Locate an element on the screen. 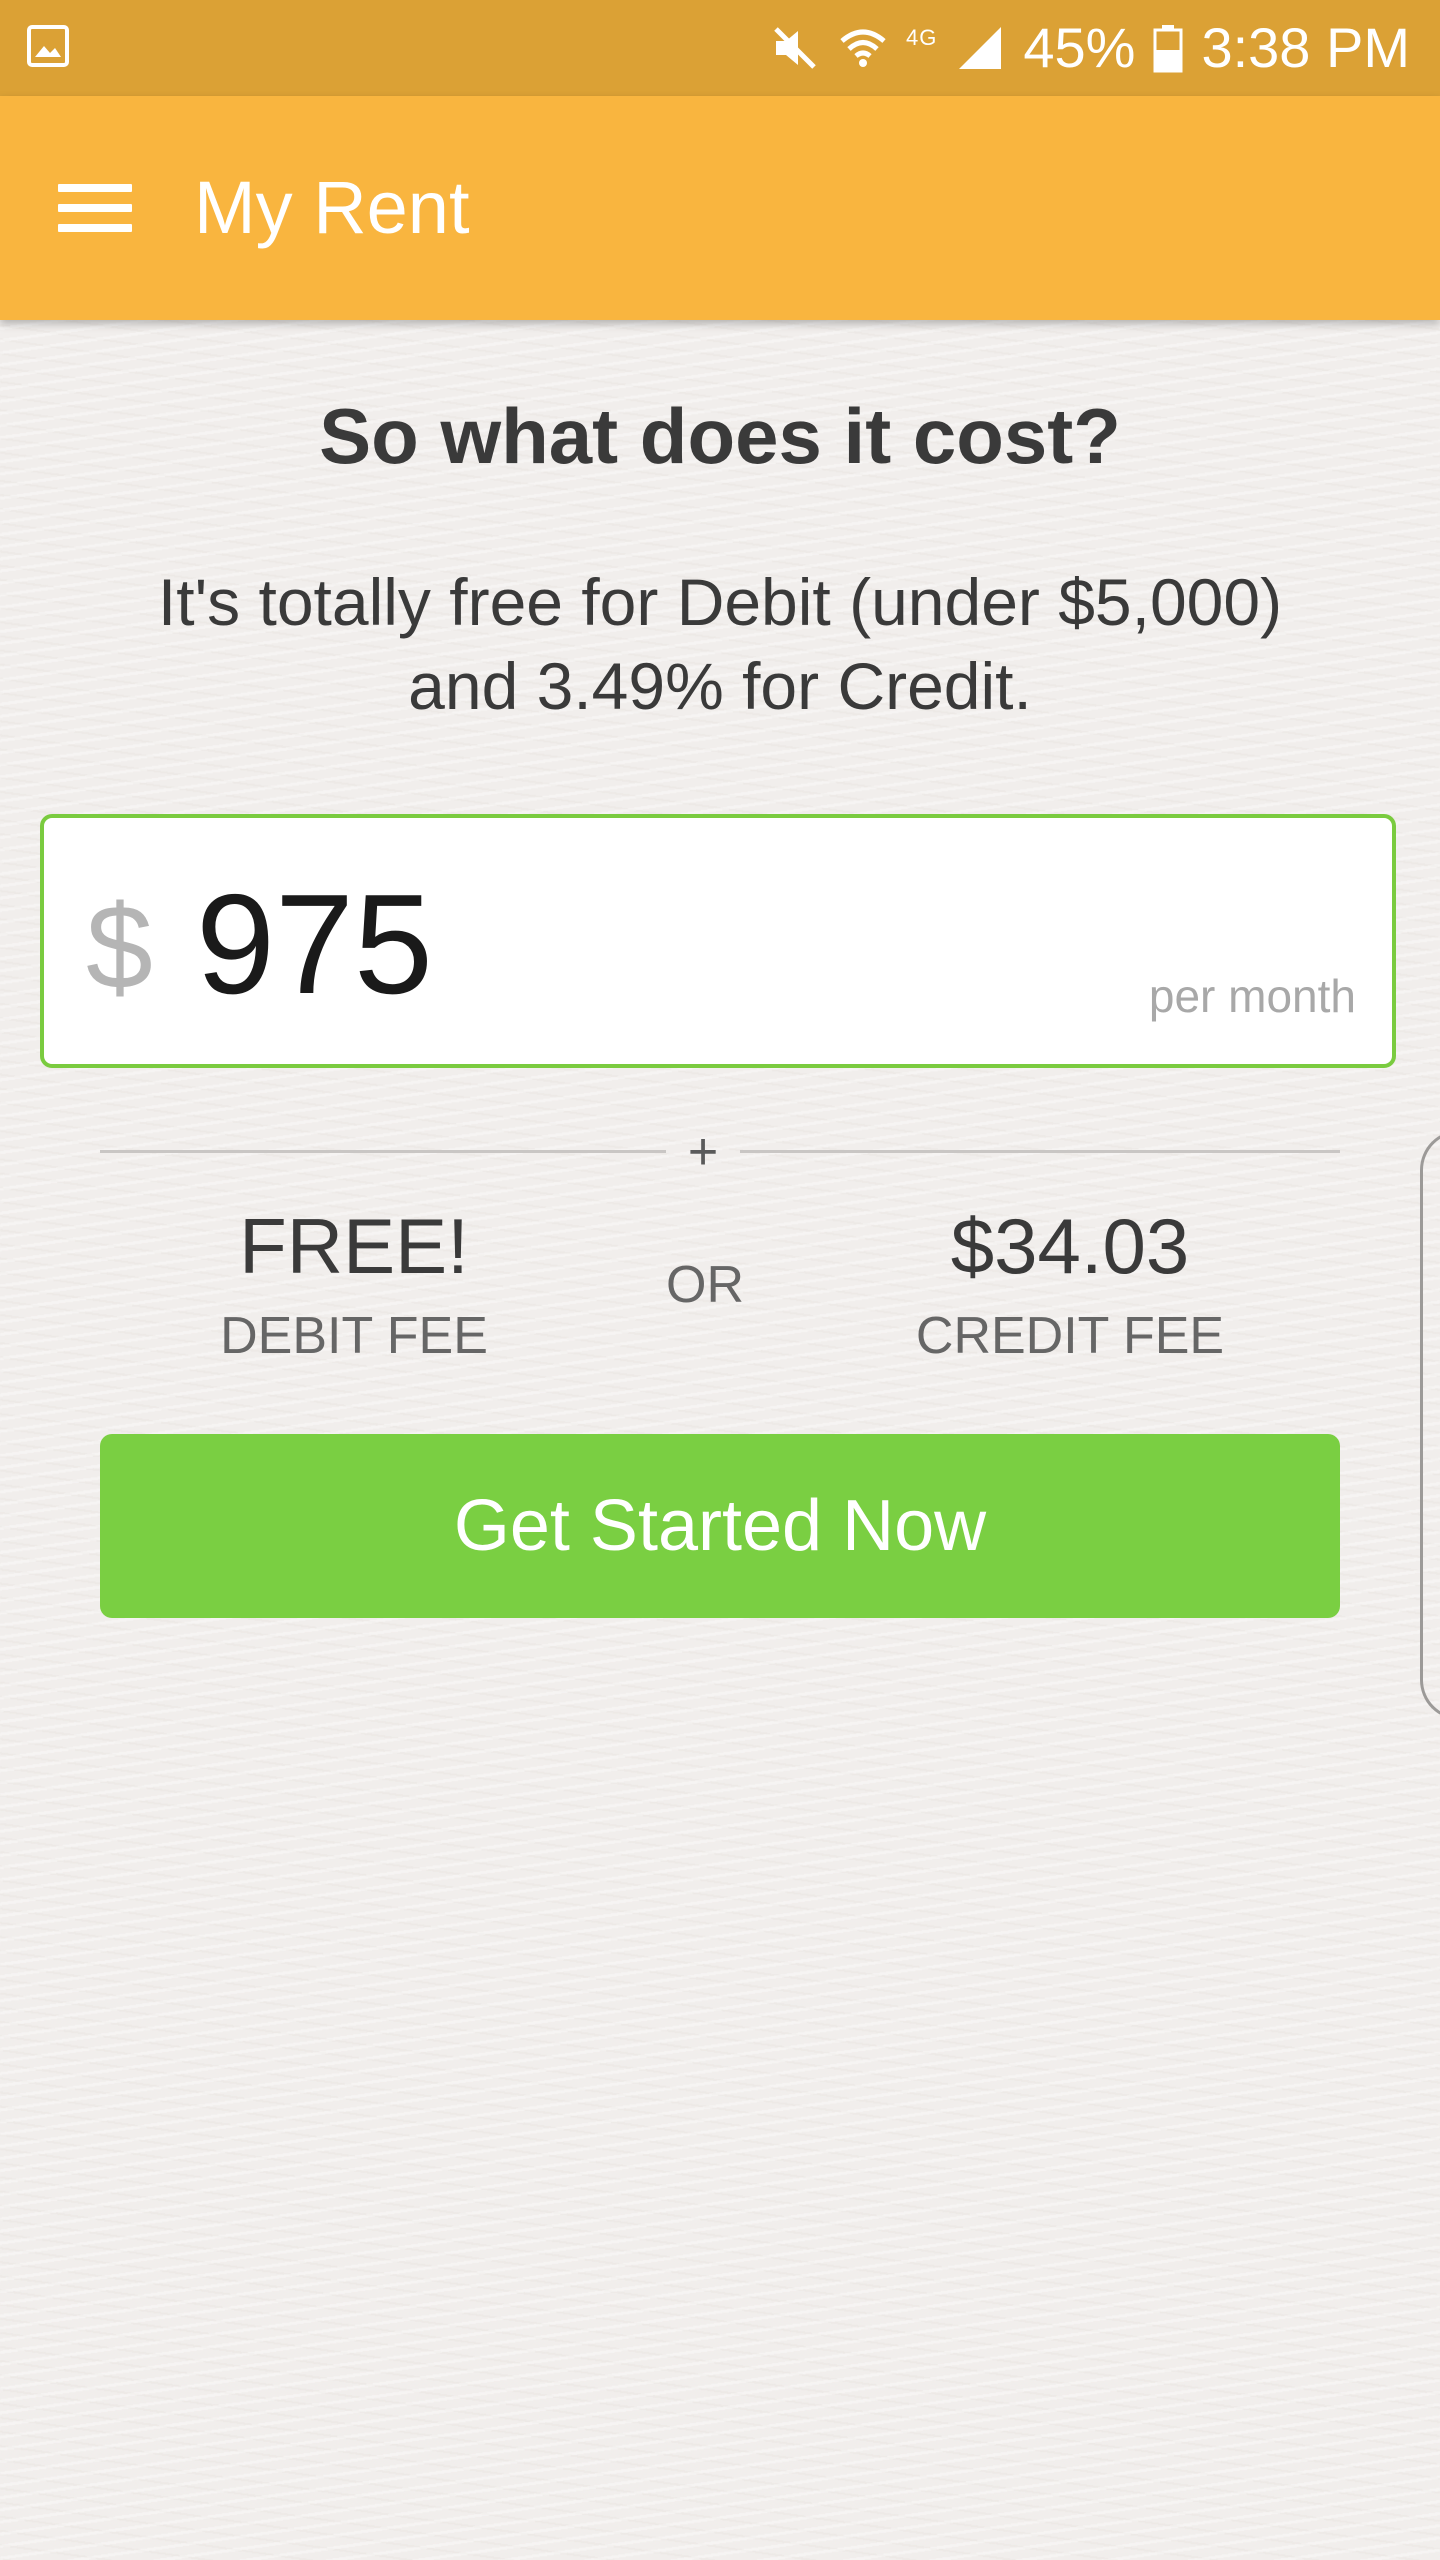 This screenshot has width=1440, height=2560. page-title: My Rent is located at coordinates (332, 207).